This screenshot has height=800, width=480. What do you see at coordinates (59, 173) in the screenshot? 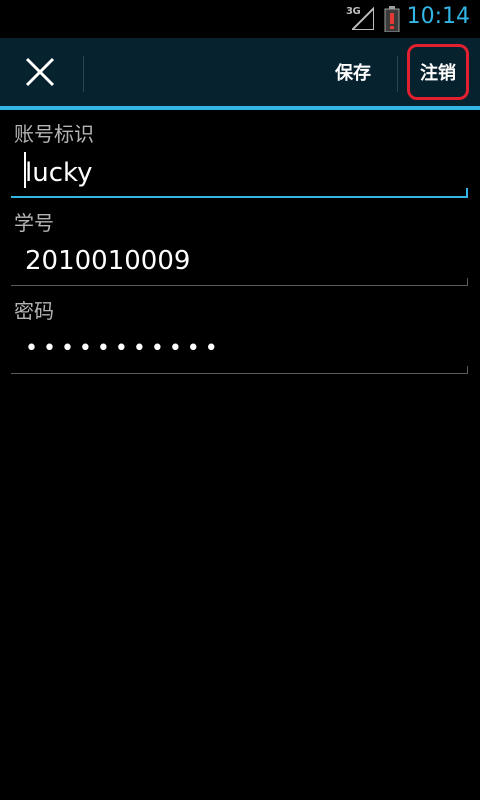
I see `account-field: lucky` at bounding box center [59, 173].